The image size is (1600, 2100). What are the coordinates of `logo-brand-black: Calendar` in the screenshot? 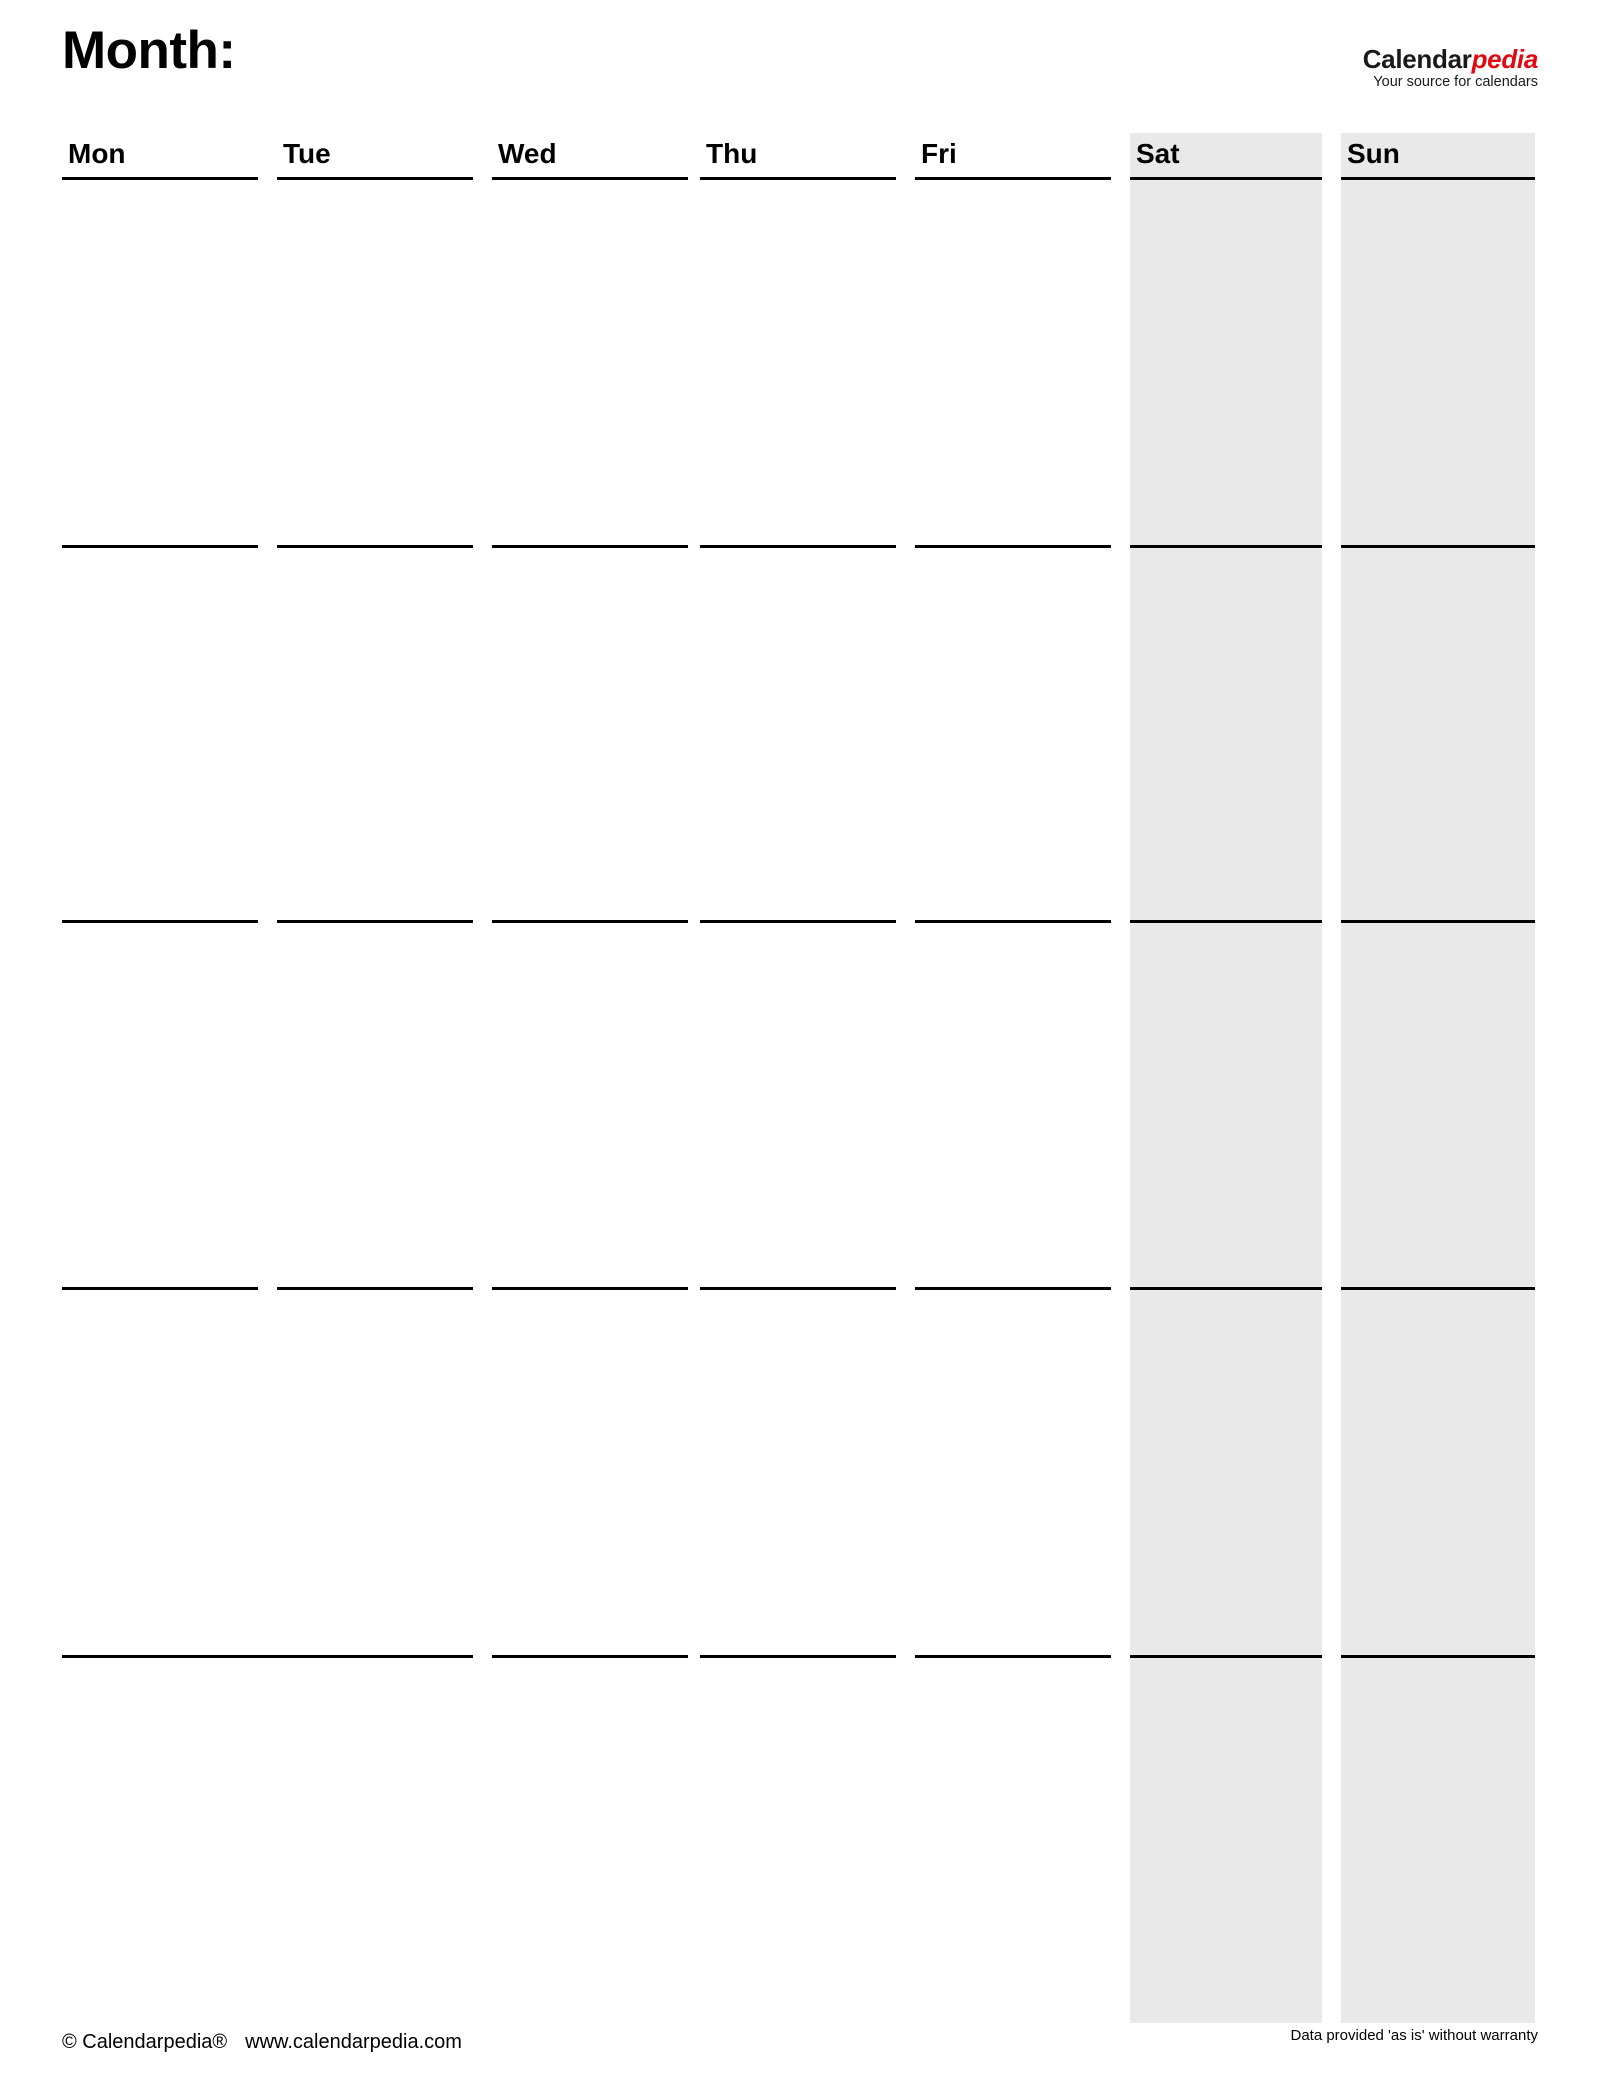 It's located at (1417, 59).